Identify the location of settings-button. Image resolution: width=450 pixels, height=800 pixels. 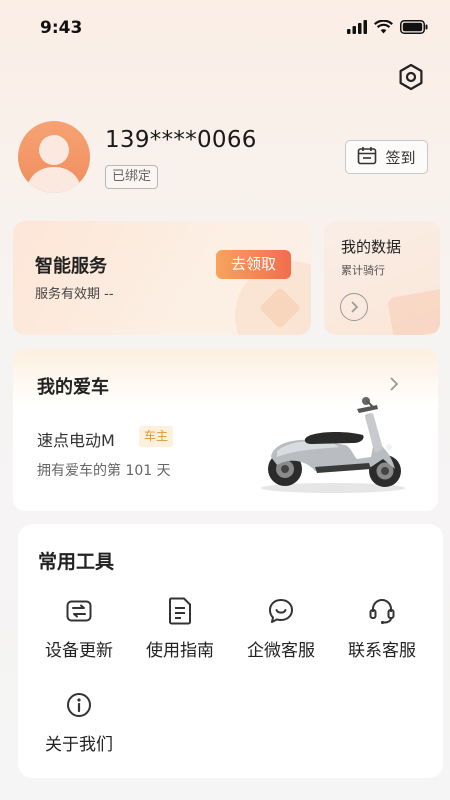
(411, 79).